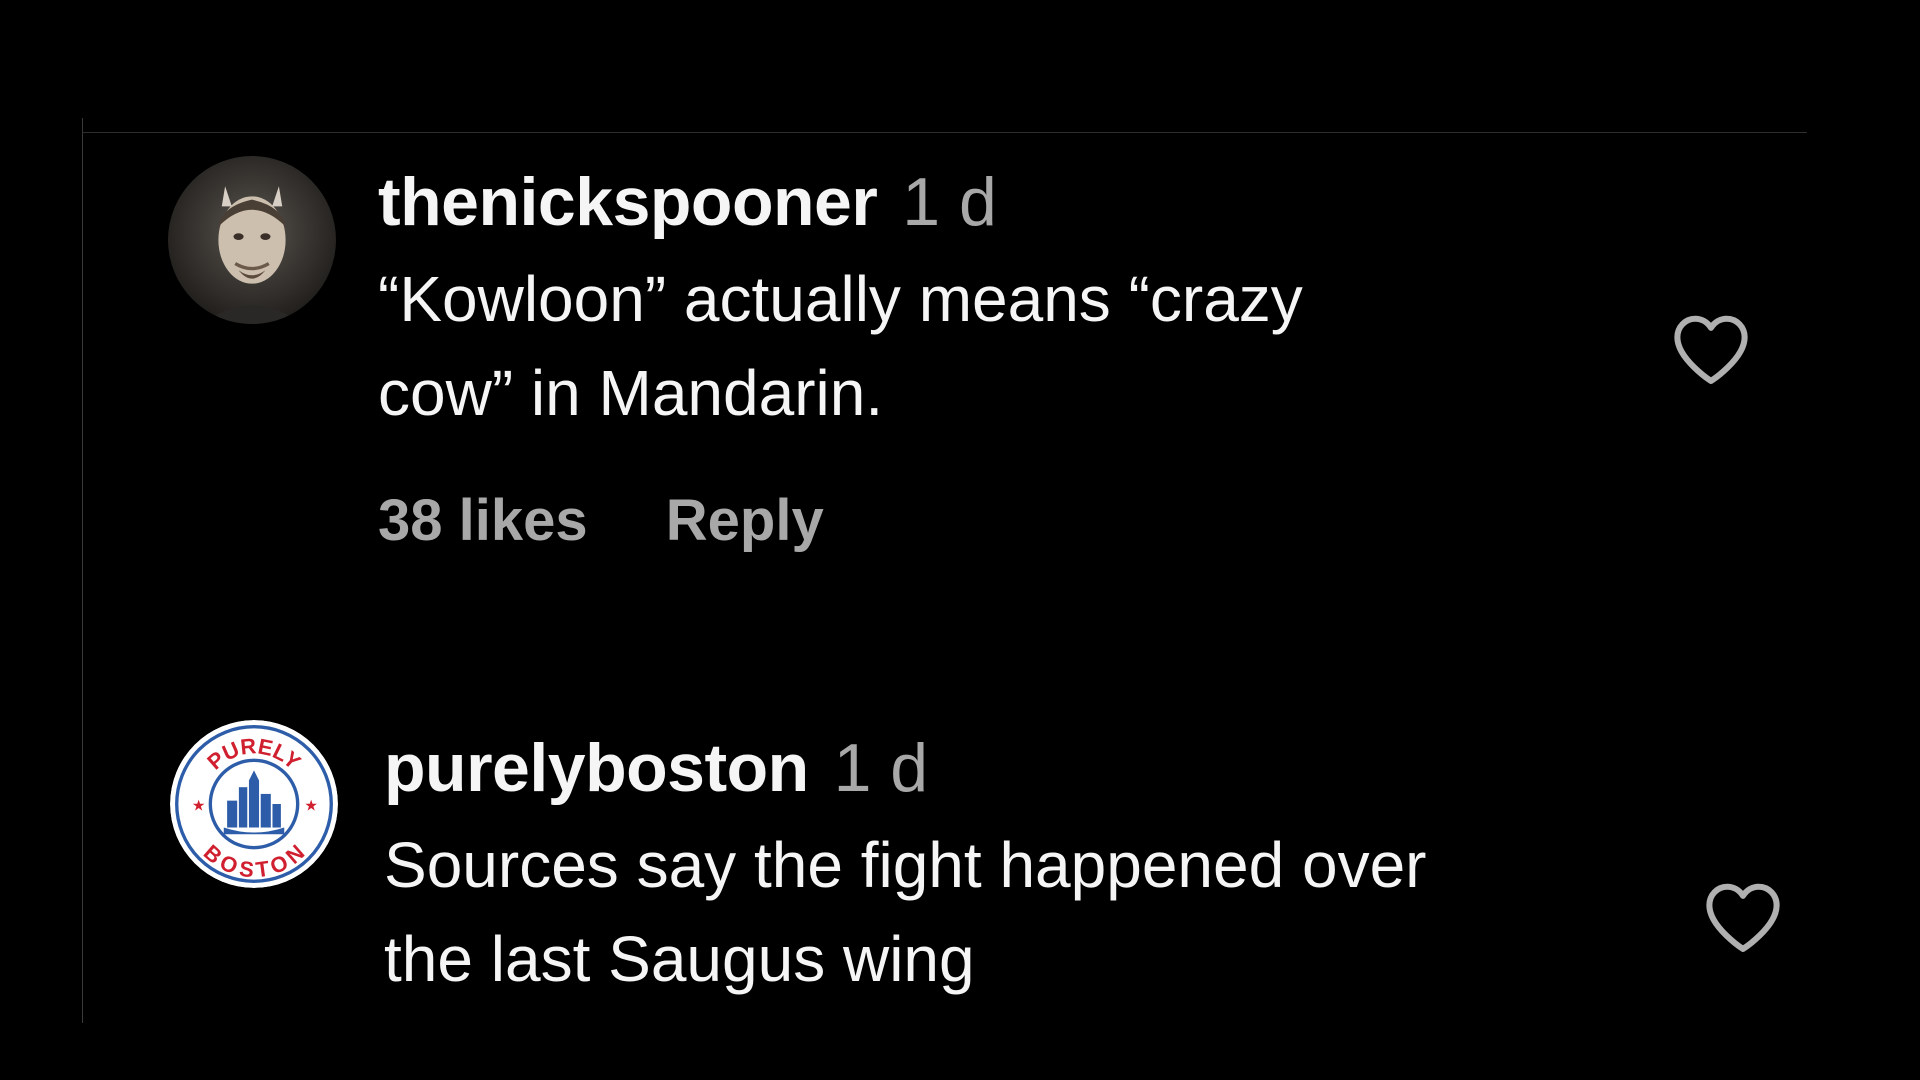 This screenshot has width=1920, height=1080. I want to click on divider, so click(944, 132).